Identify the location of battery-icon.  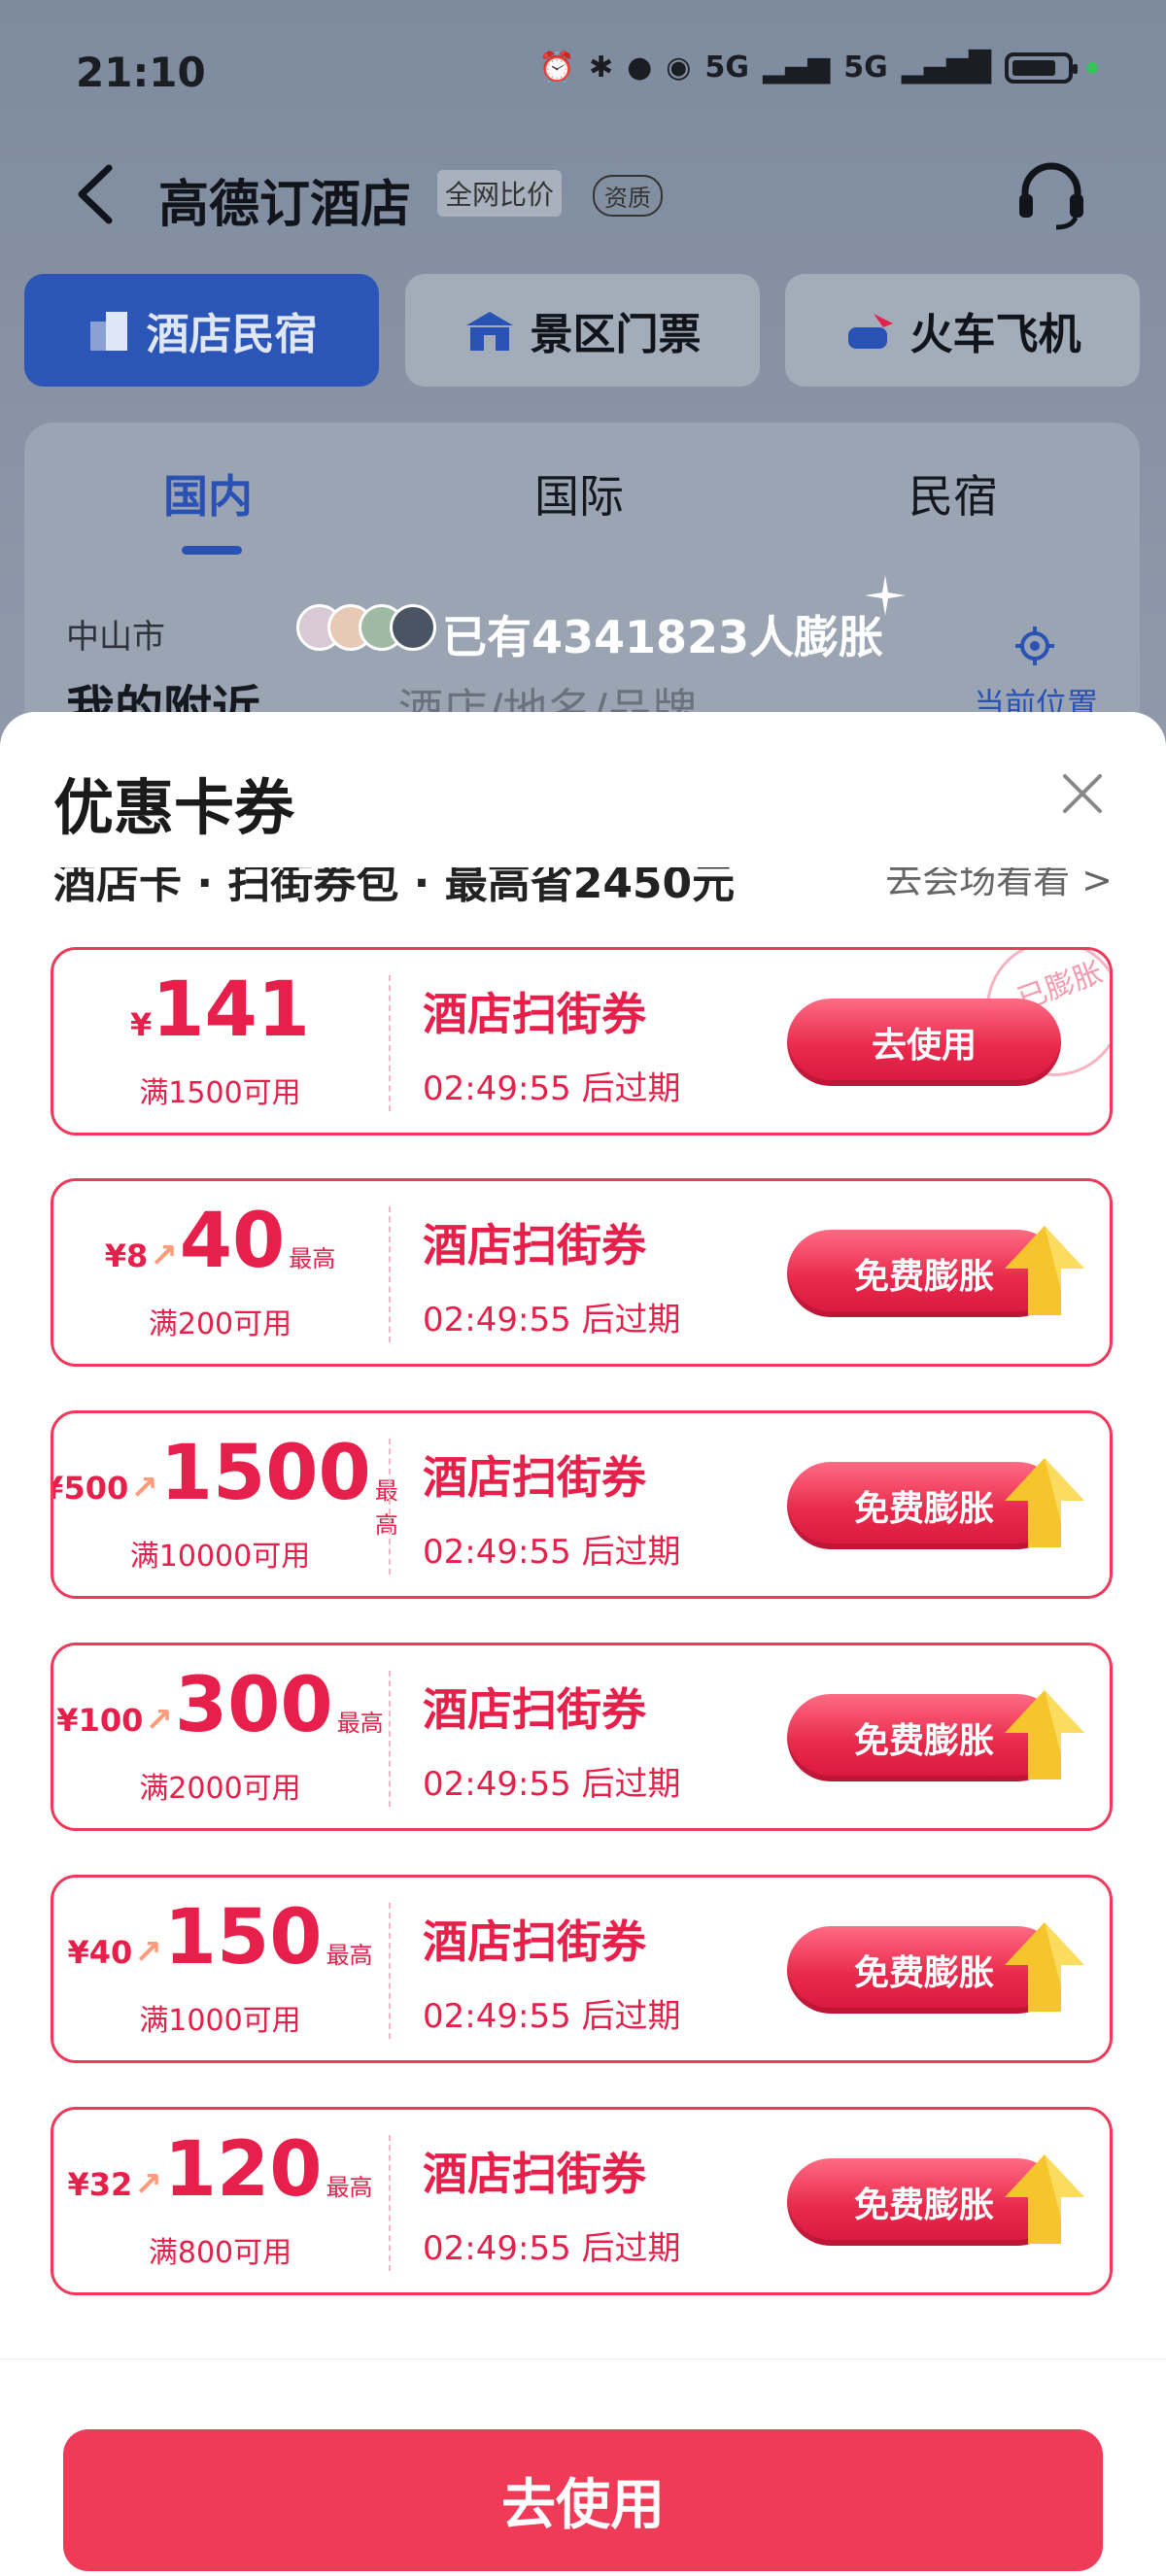
(1041, 67).